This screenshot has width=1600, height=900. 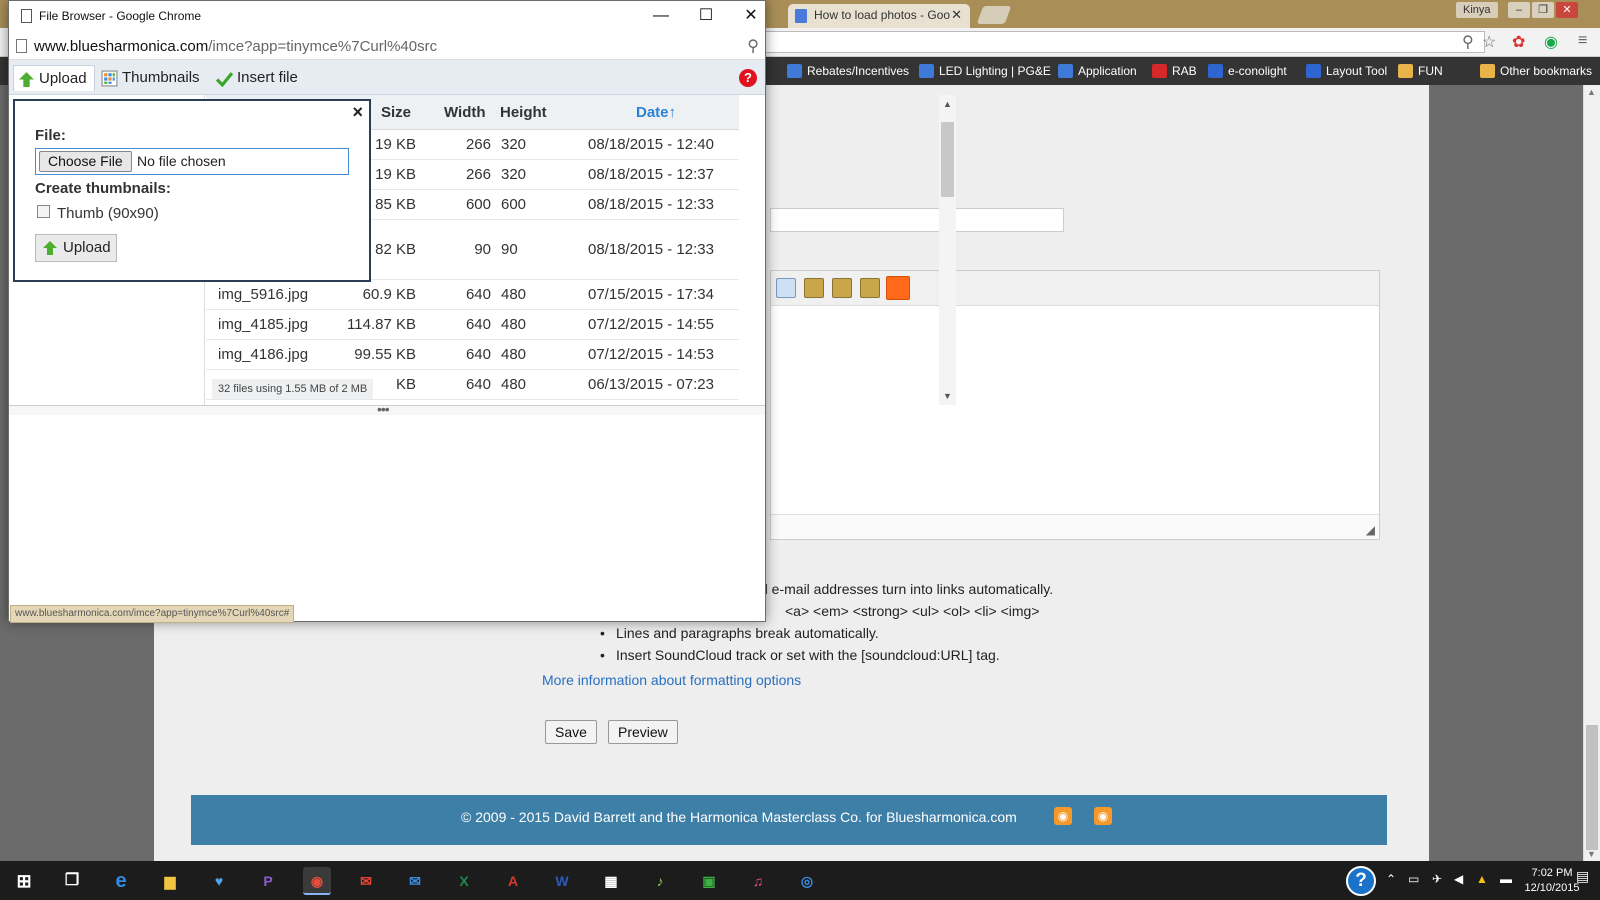 I want to click on copy-icon, so click(x=786, y=288).